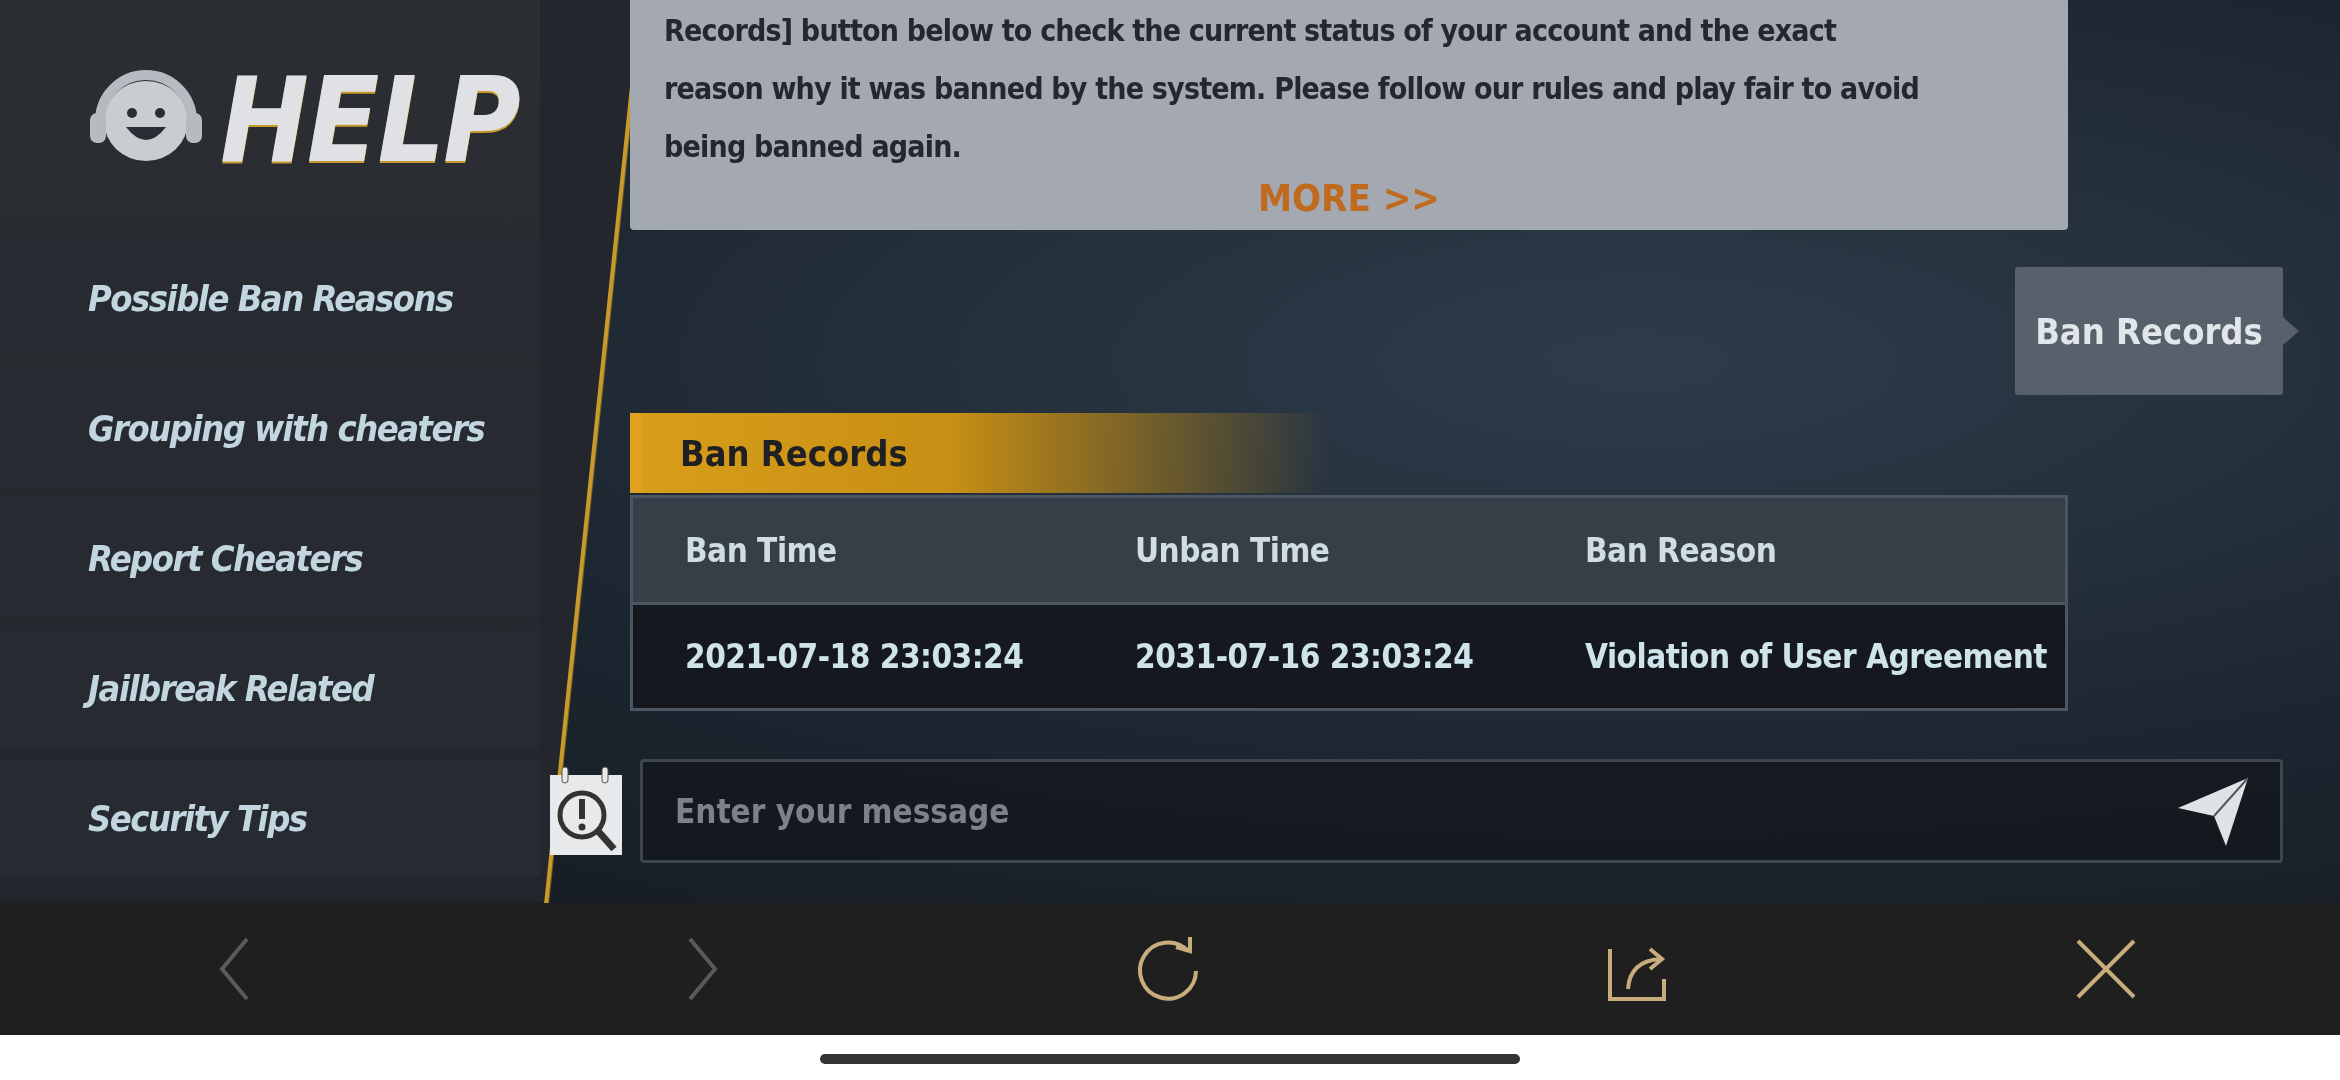 This screenshot has width=2340, height=1080. Describe the element at coordinates (761, 550) in the screenshot. I see `column-header: Ban Time` at that location.